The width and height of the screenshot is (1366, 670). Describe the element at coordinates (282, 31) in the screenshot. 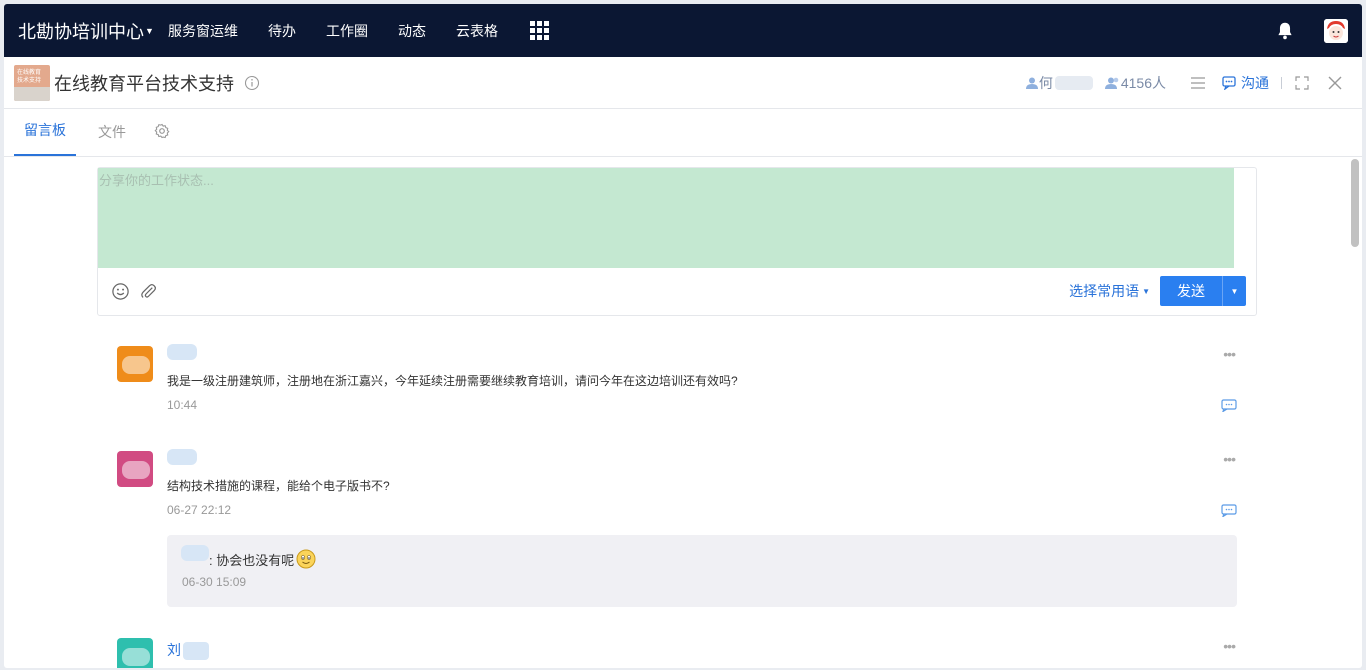

I see `nav-item-todo: 待办` at that location.